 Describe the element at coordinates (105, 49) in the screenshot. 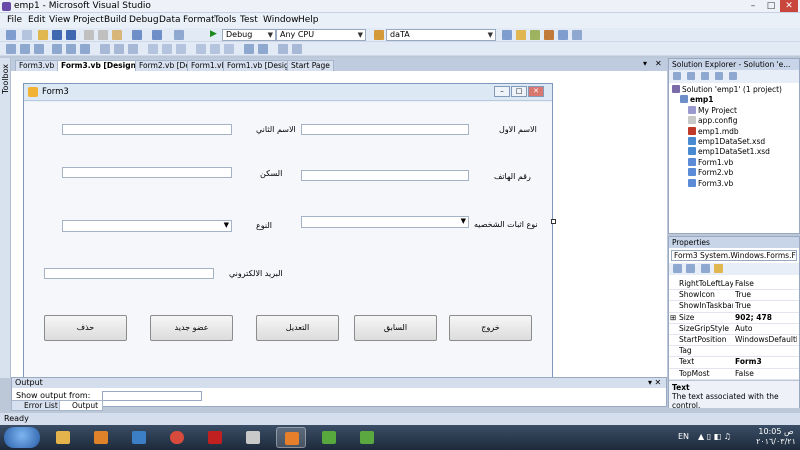

I see `same-width-icon` at that location.